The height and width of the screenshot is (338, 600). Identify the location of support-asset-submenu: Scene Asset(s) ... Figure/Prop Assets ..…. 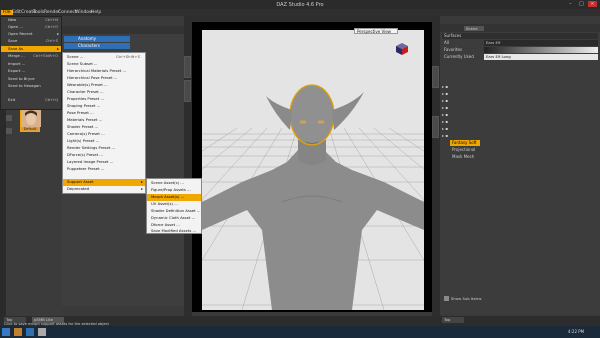
(174, 206).